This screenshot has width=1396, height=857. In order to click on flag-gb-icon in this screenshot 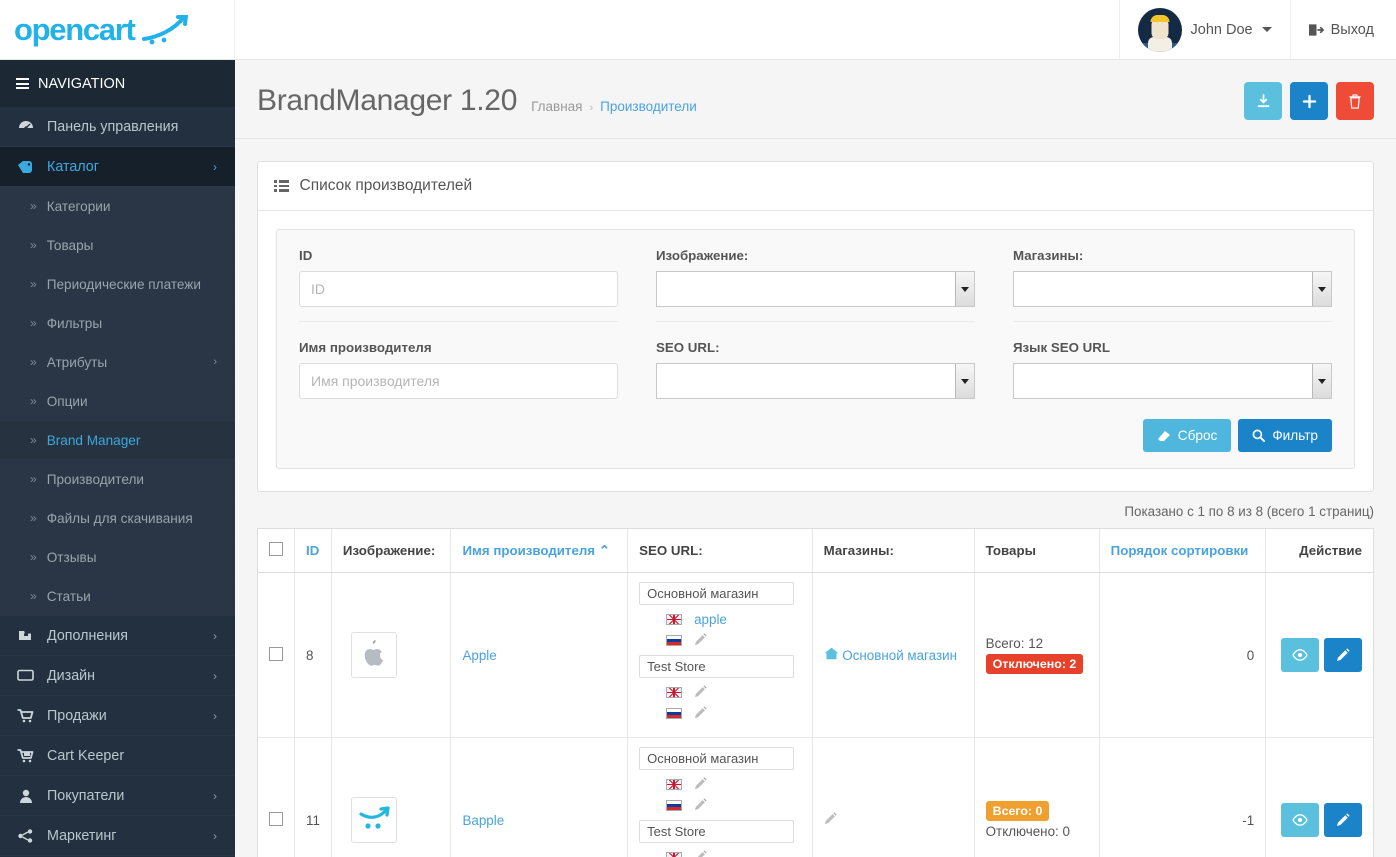, I will do `click(674, 854)`.